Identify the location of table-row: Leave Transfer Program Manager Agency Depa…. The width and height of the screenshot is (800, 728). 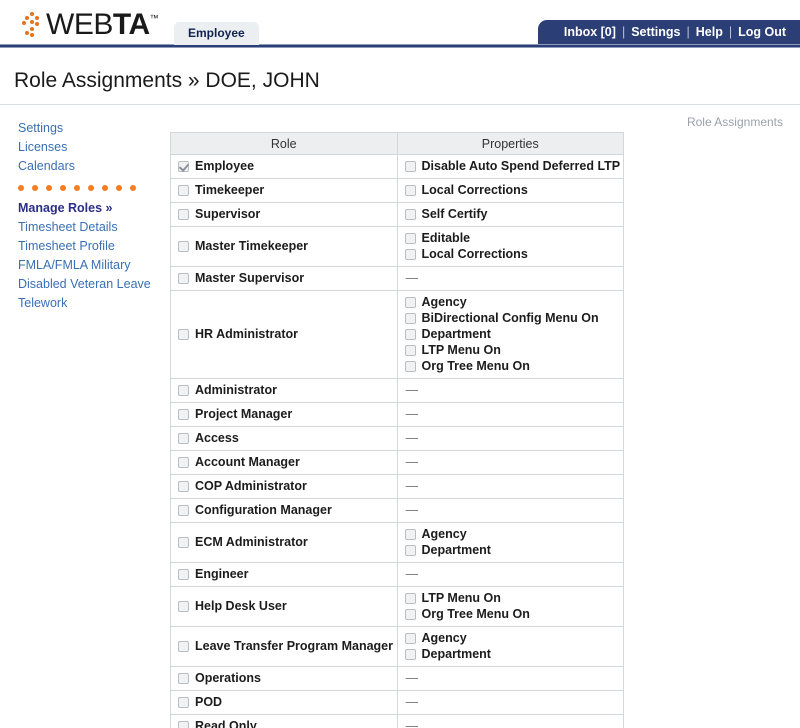
(397, 646).